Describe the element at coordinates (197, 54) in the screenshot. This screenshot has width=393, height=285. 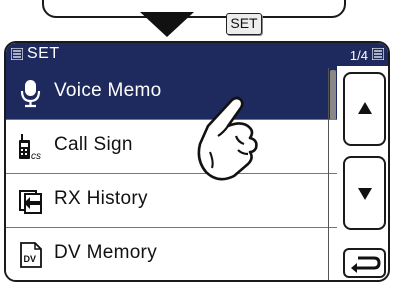
I see `title-bar: SET 1/4` at that location.